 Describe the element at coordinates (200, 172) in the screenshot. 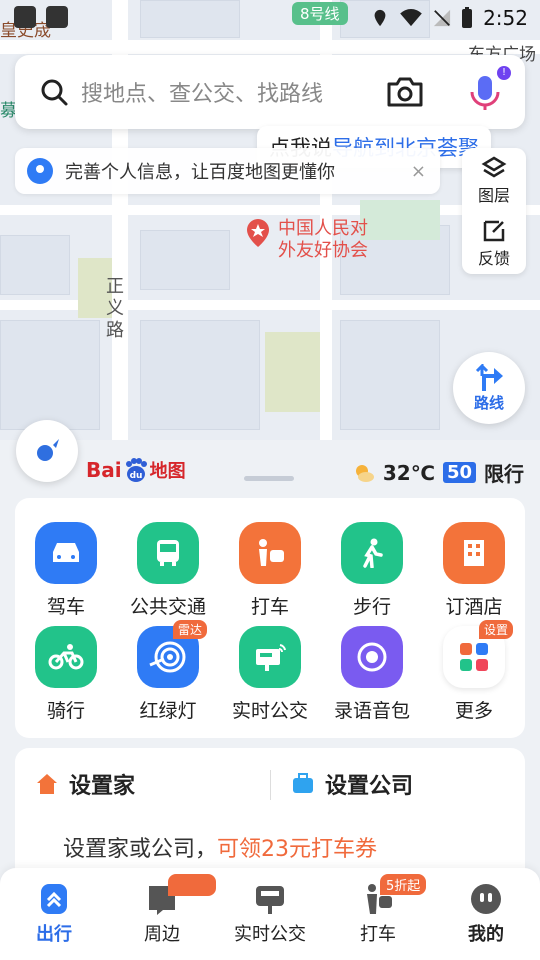

I see `notice-text: 完善个人信息，让百度地图更懂你` at that location.